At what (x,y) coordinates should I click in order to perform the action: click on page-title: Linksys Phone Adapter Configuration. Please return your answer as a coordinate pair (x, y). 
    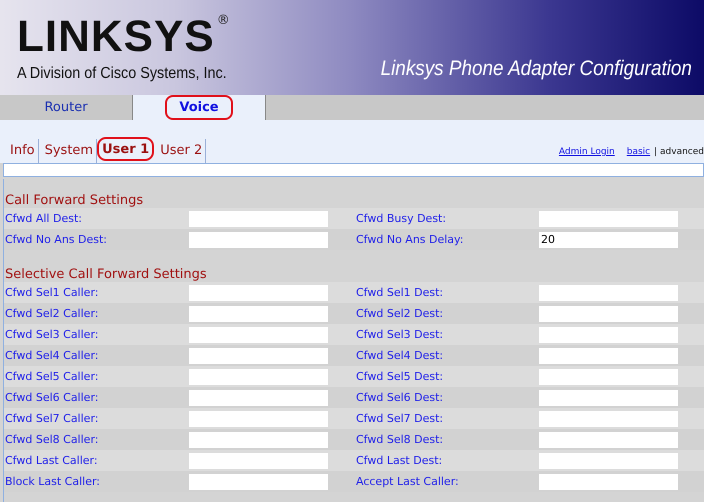
    Looking at the image, I should click on (536, 69).